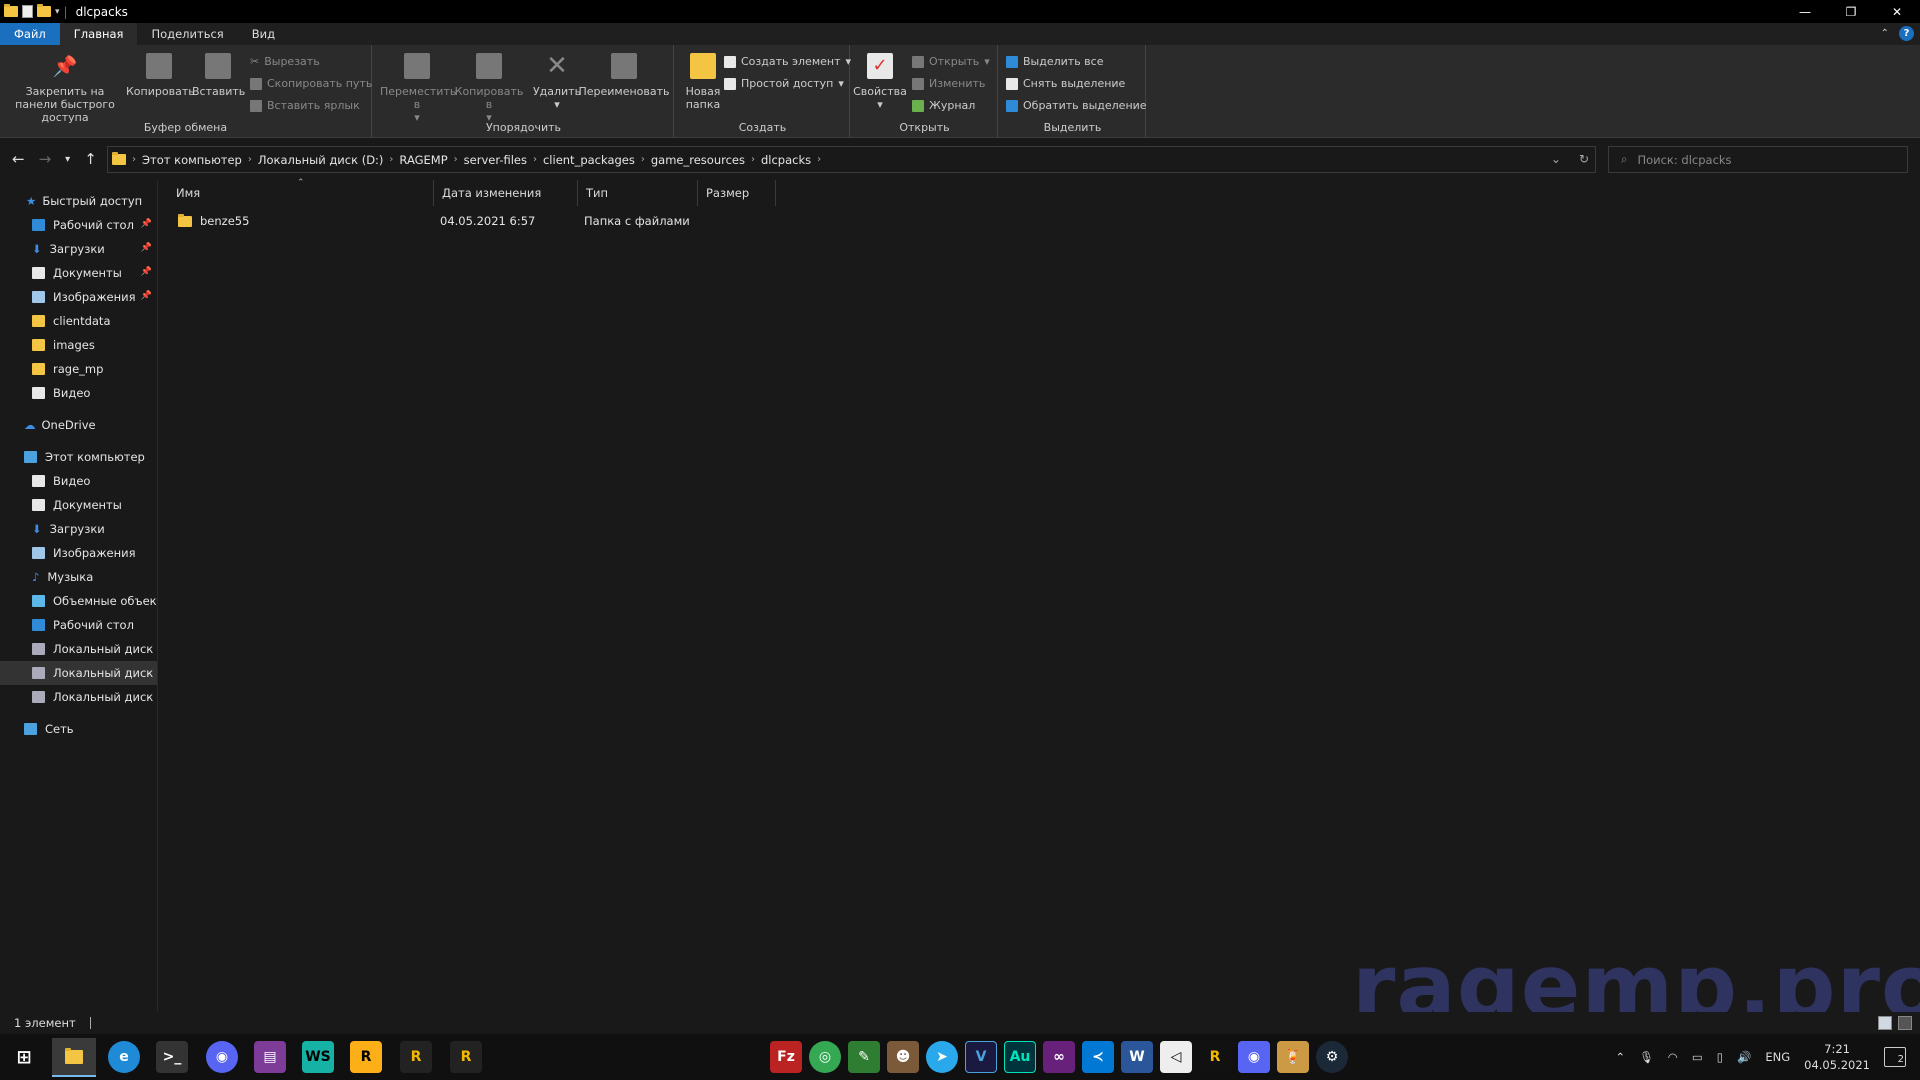  What do you see at coordinates (78, 249) in the screenshot?
I see `nav-downloads: ⬇ Загрузки 📌` at bounding box center [78, 249].